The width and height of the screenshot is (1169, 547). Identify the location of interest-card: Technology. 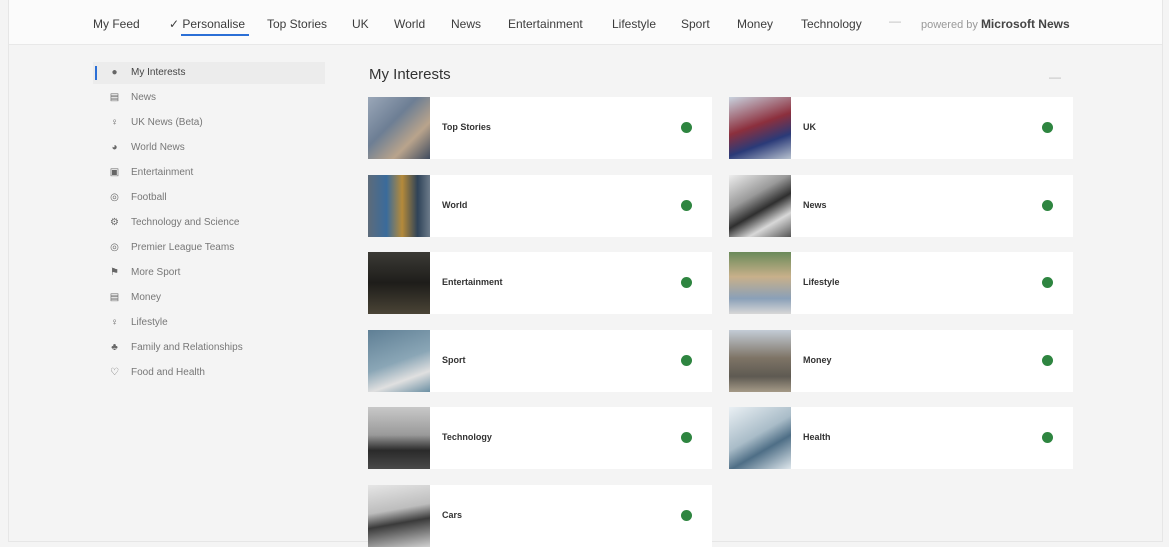
(540, 438).